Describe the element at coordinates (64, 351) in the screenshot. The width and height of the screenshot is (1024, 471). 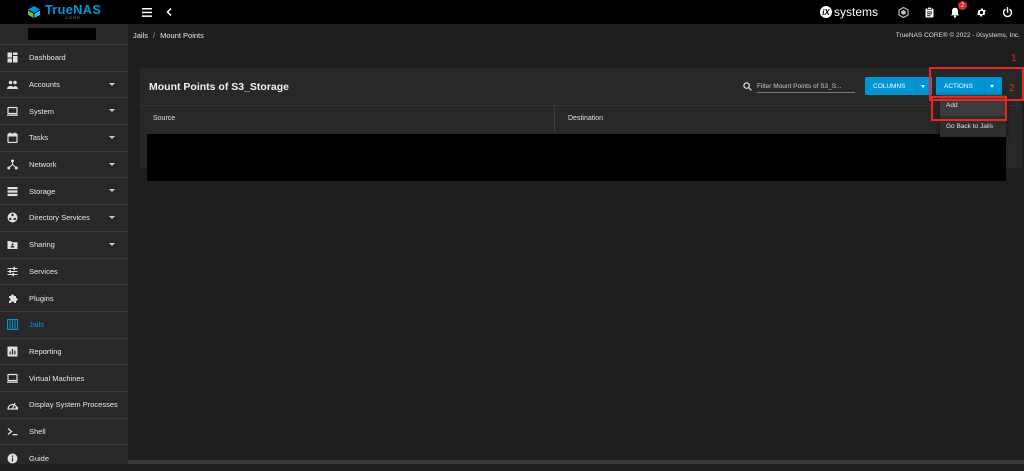
I see `sidebar-item-reporting: Reporting` at that location.